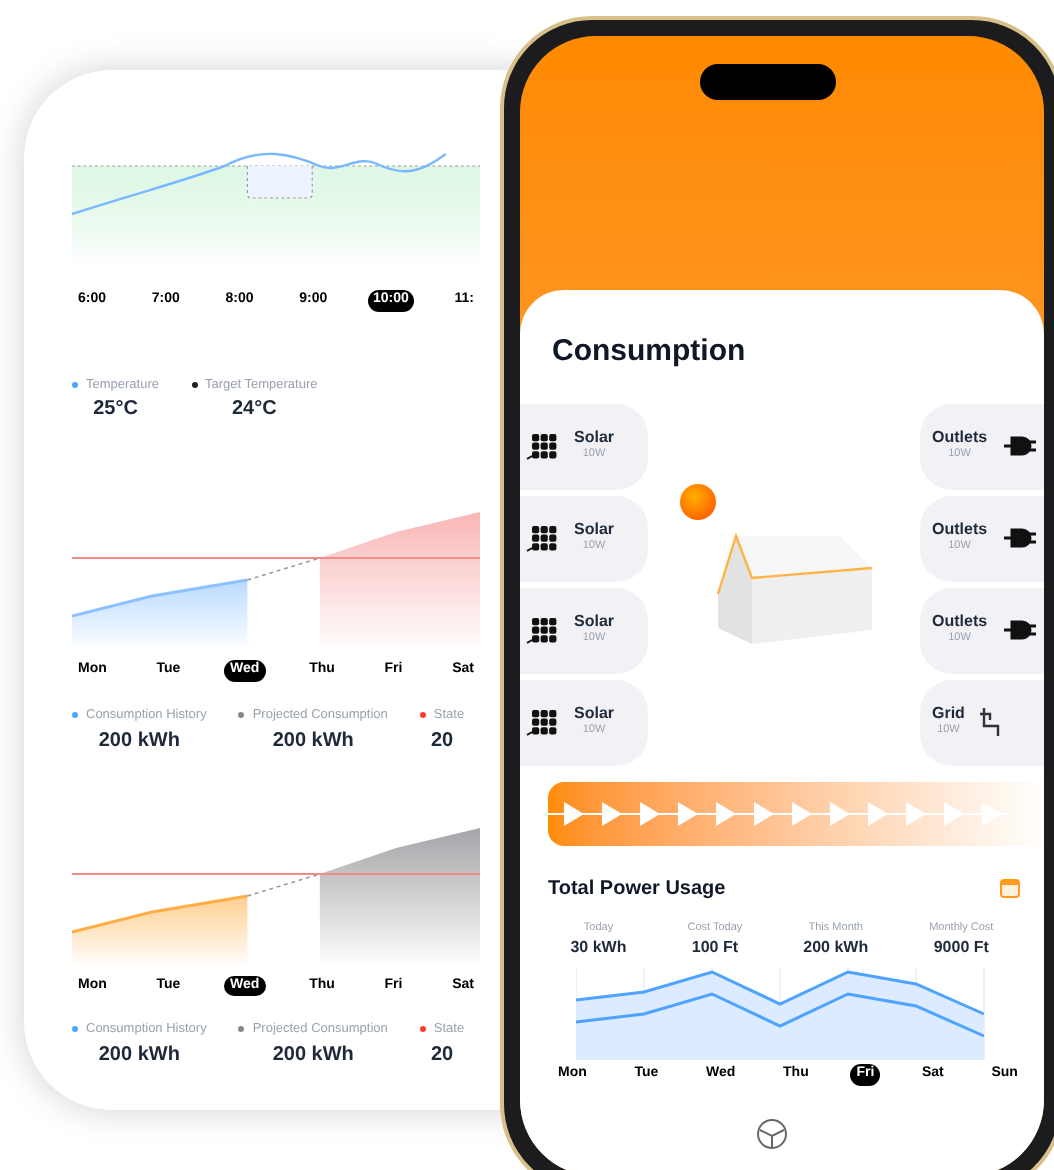 This screenshot has width=1054, height=1170. What do you see at coordinates (772, 1133) in the screenshot?
I see `steering-wheel-icon` at bounding box center [772, 1133].